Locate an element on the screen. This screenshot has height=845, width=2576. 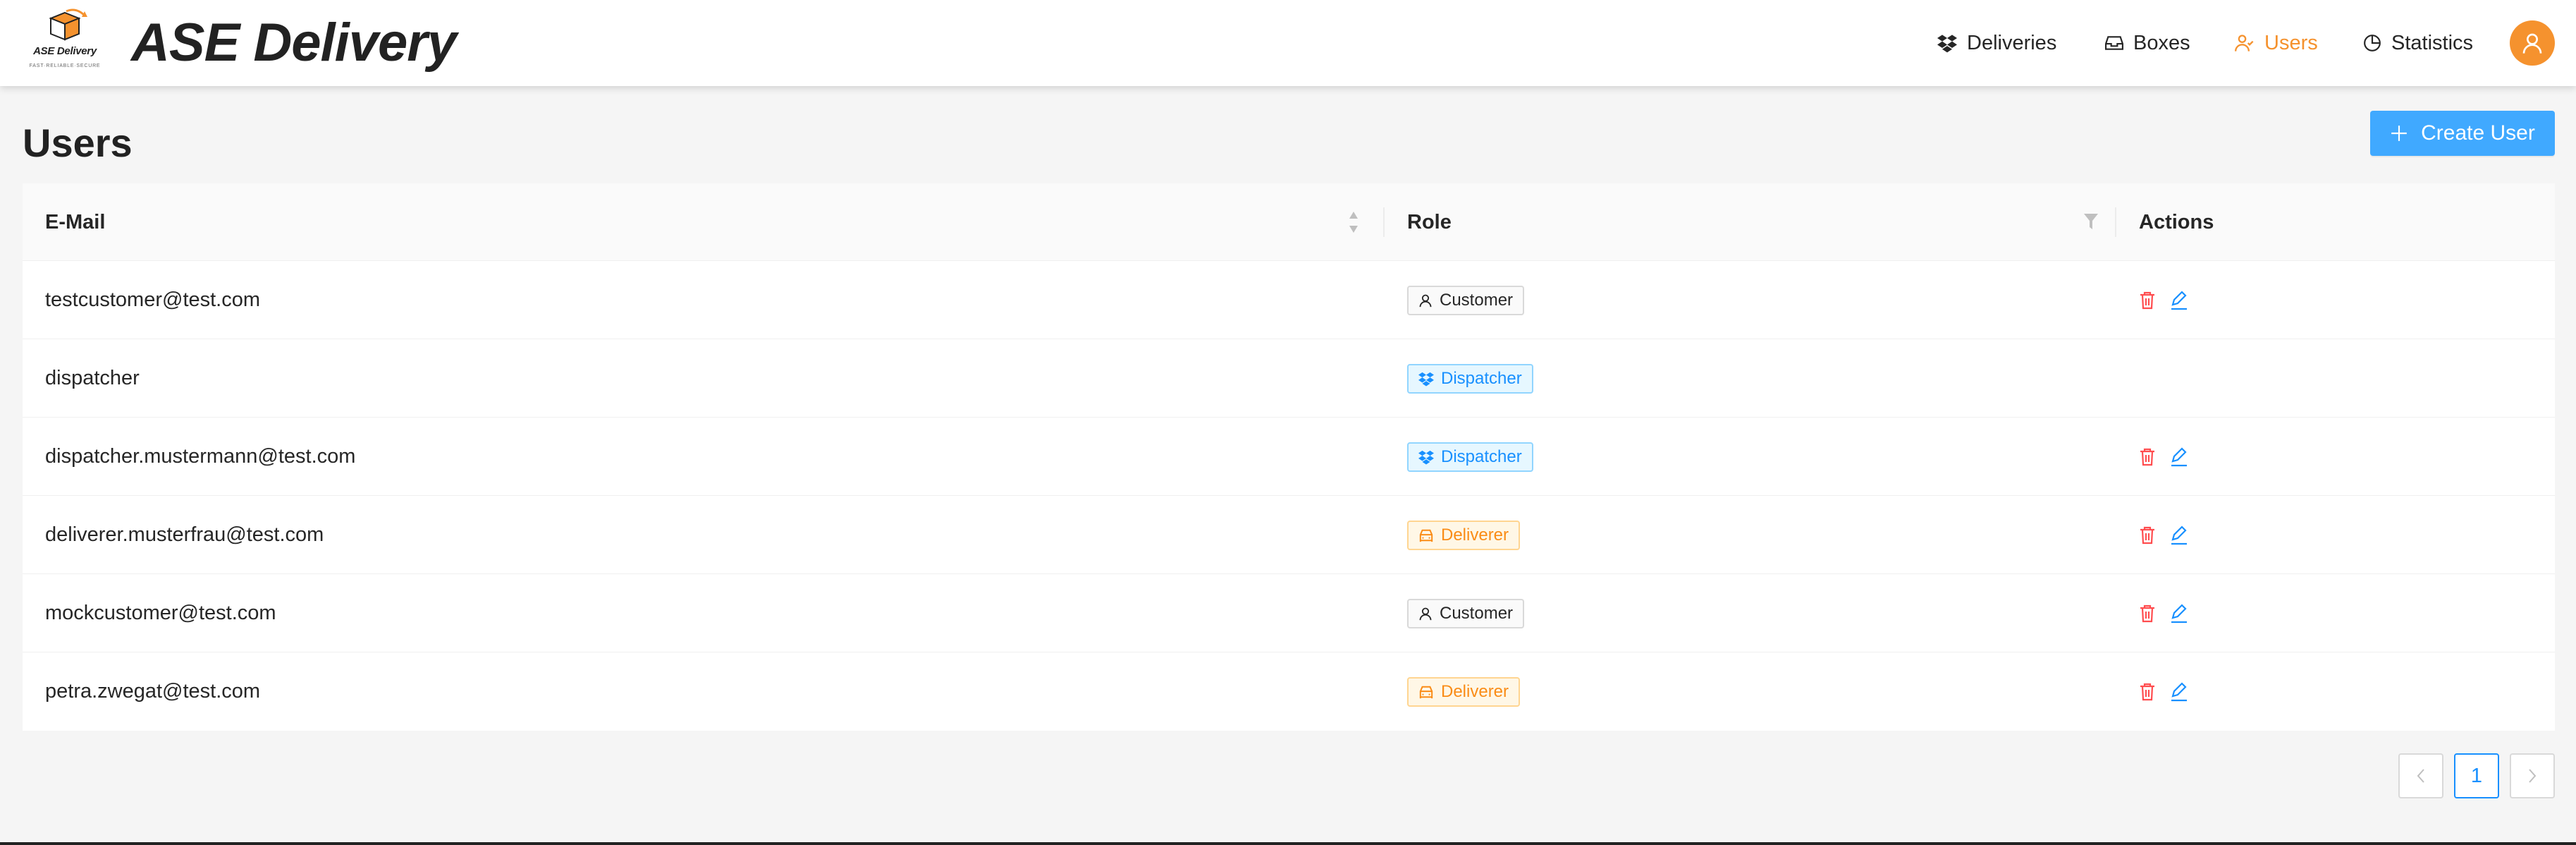
column-email: E-Mail is located at coordinates (75, 222).